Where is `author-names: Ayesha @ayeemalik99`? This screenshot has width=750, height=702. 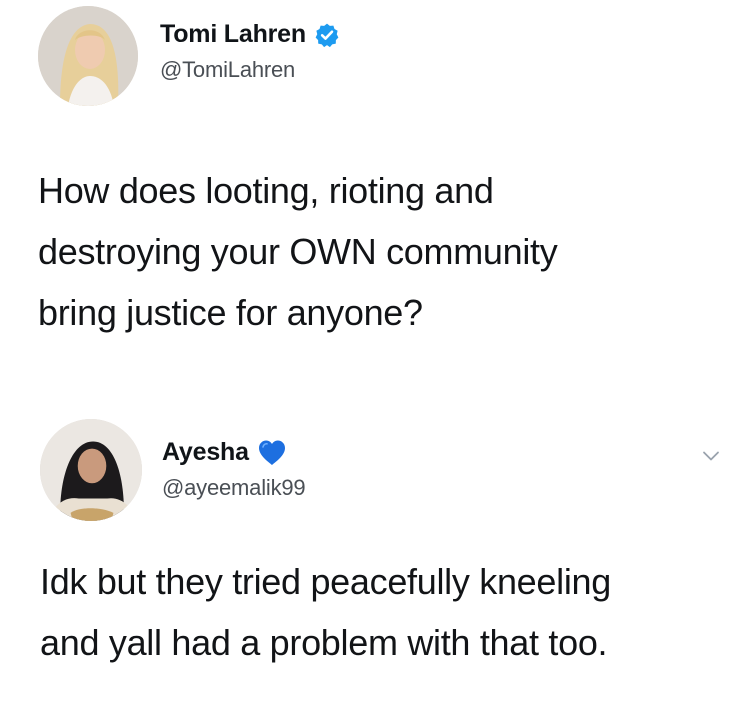 author-names: Ayesha @ayeemalik99 is located at coordinates (234, 469).